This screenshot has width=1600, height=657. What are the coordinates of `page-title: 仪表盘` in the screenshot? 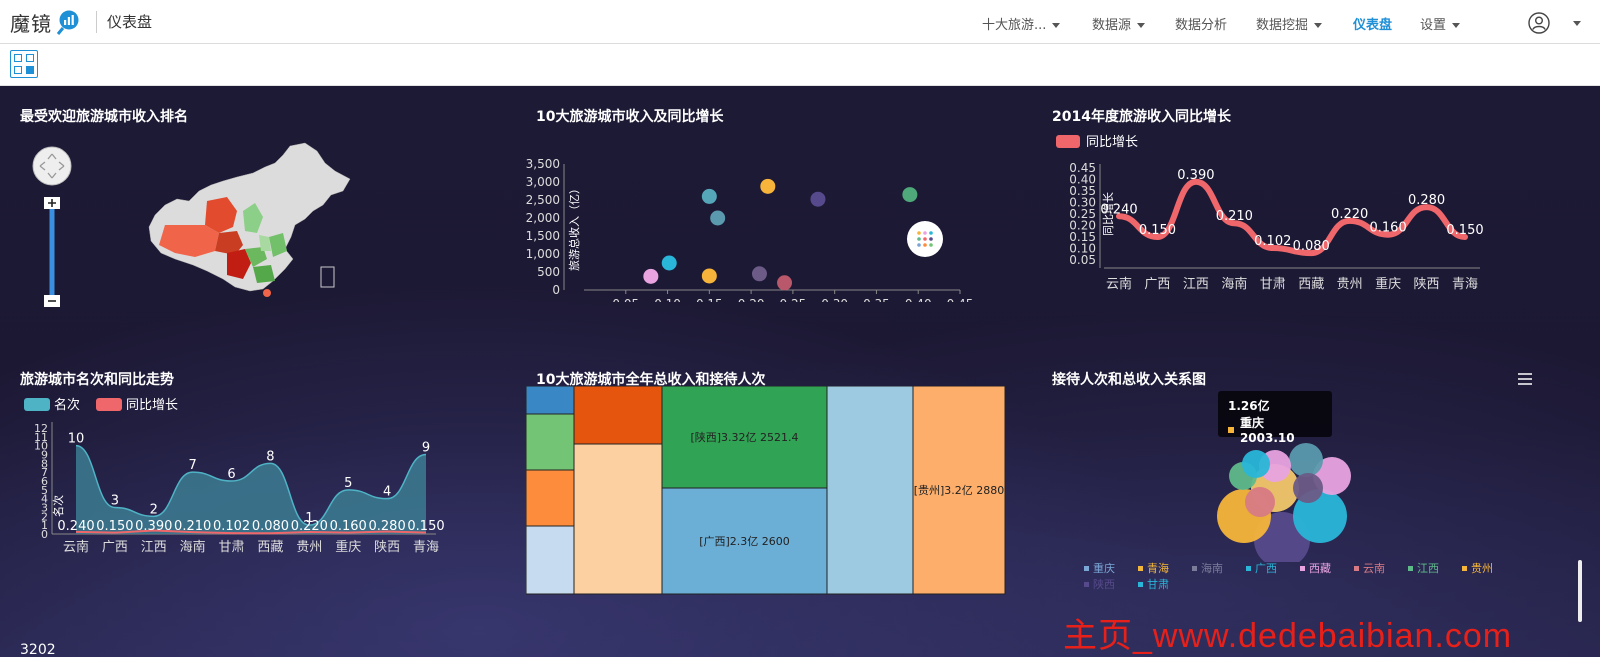 It's located at (130, 22).